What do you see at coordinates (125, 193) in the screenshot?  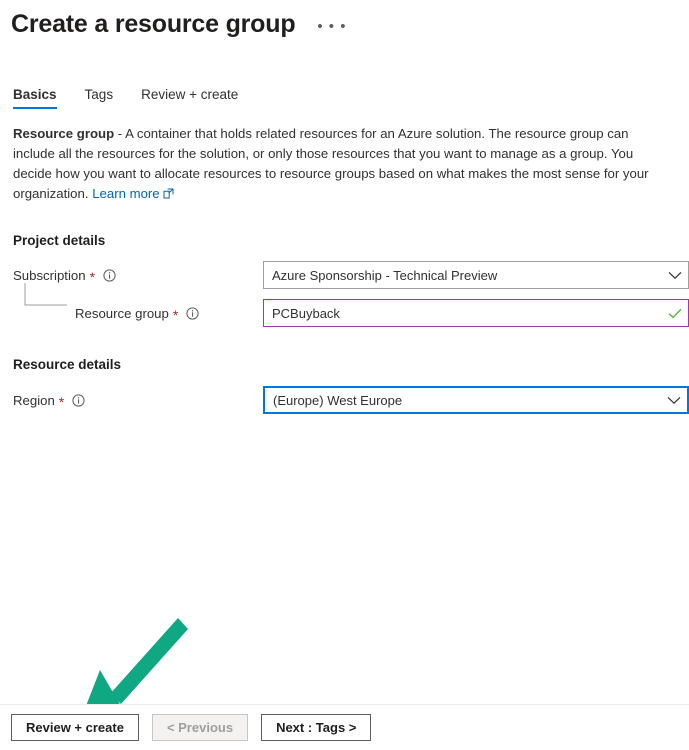 I see `learn-more-link: Learn more` at bounding box center [125, 193].